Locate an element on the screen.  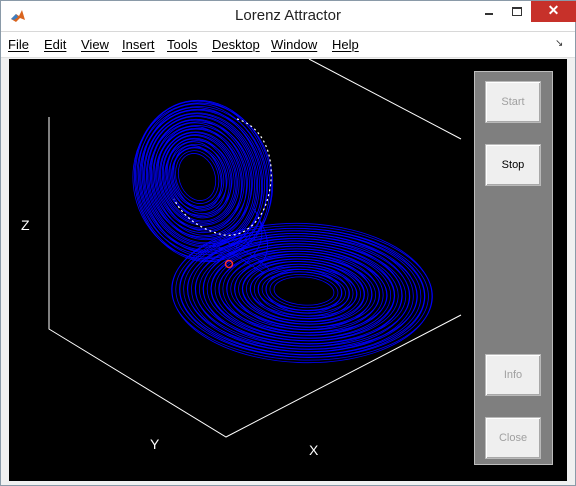
maximize-button is located at coordinates (517, 11).